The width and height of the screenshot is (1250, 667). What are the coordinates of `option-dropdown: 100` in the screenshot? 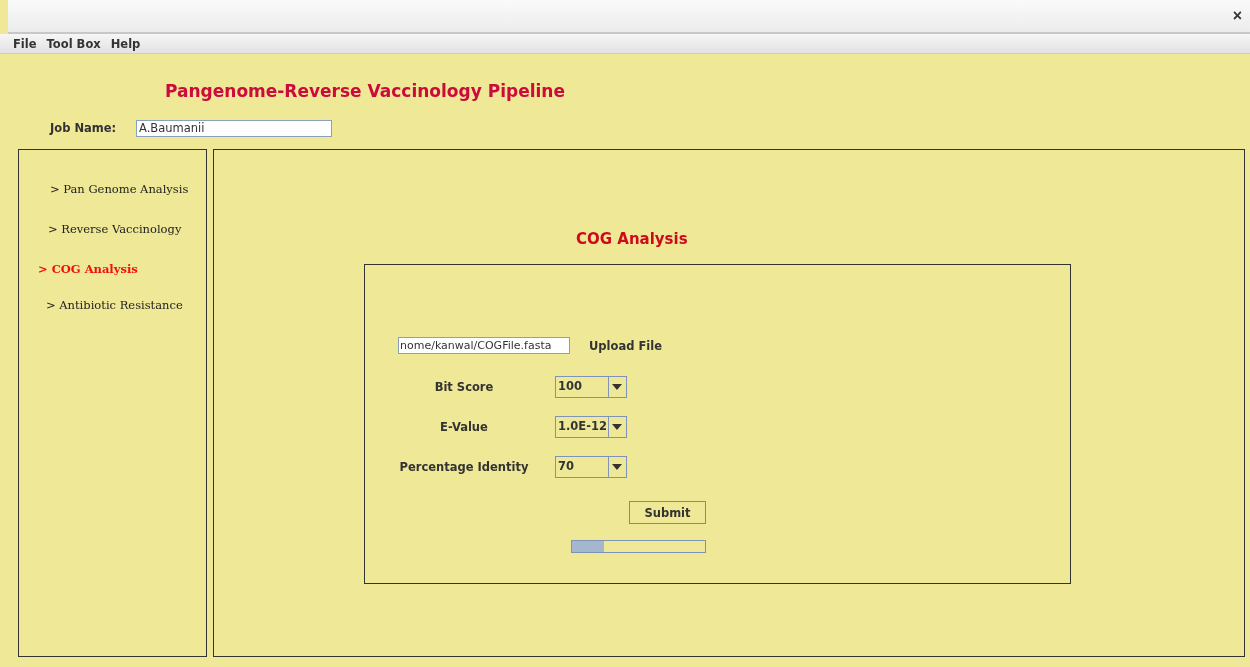 It's located at (591, 387).